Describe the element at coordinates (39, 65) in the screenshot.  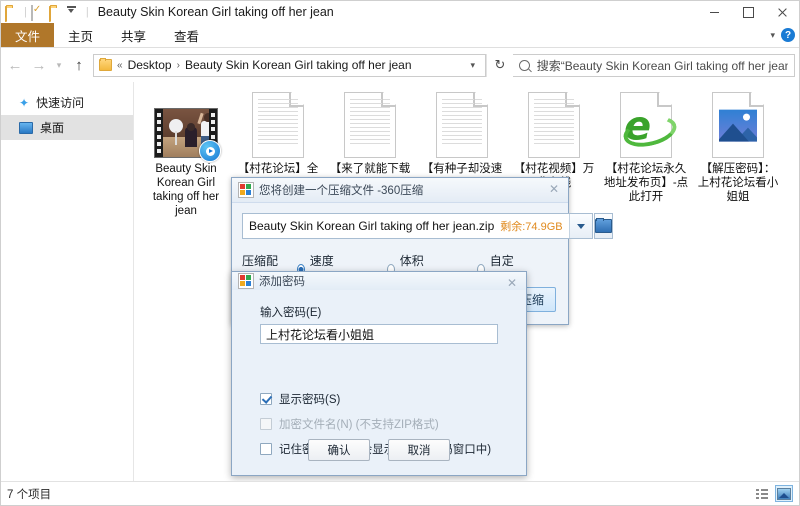
I see `forward-button: →` at that location.